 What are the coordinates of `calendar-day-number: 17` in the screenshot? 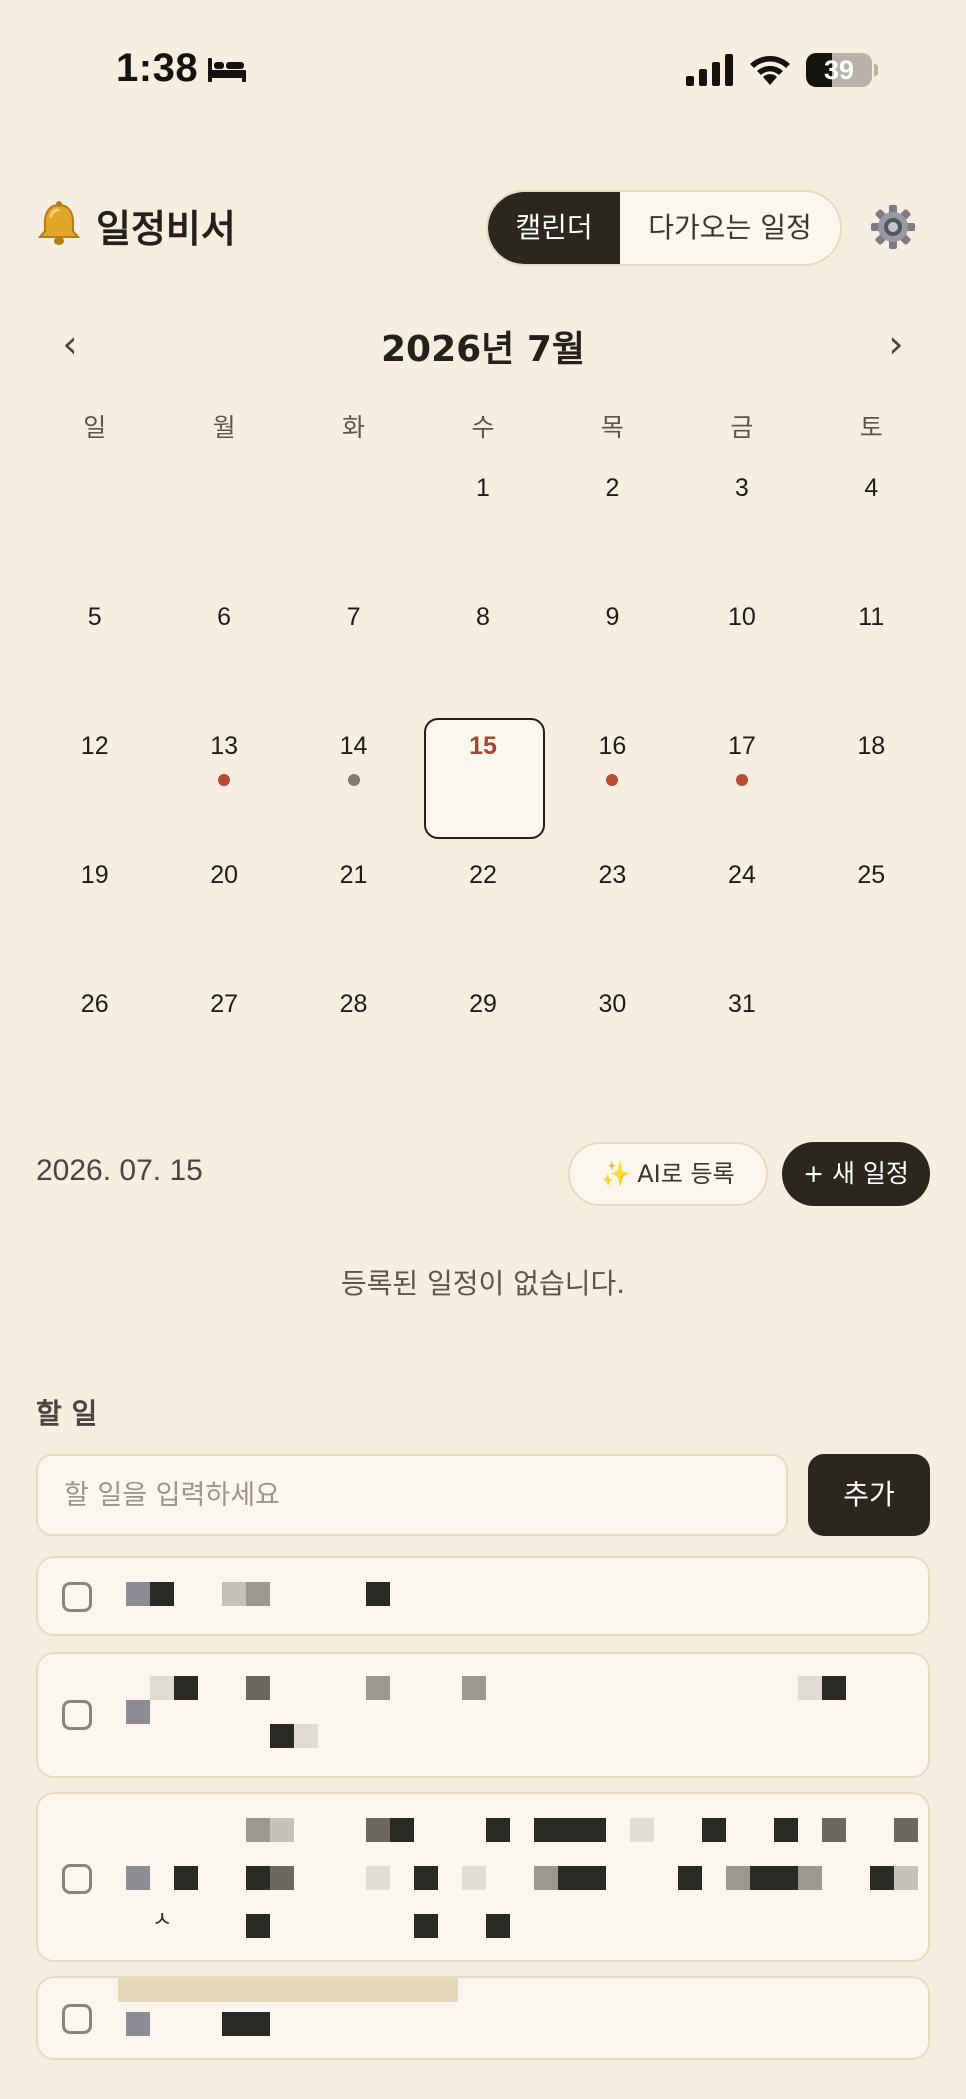 It's located at (741, 746).